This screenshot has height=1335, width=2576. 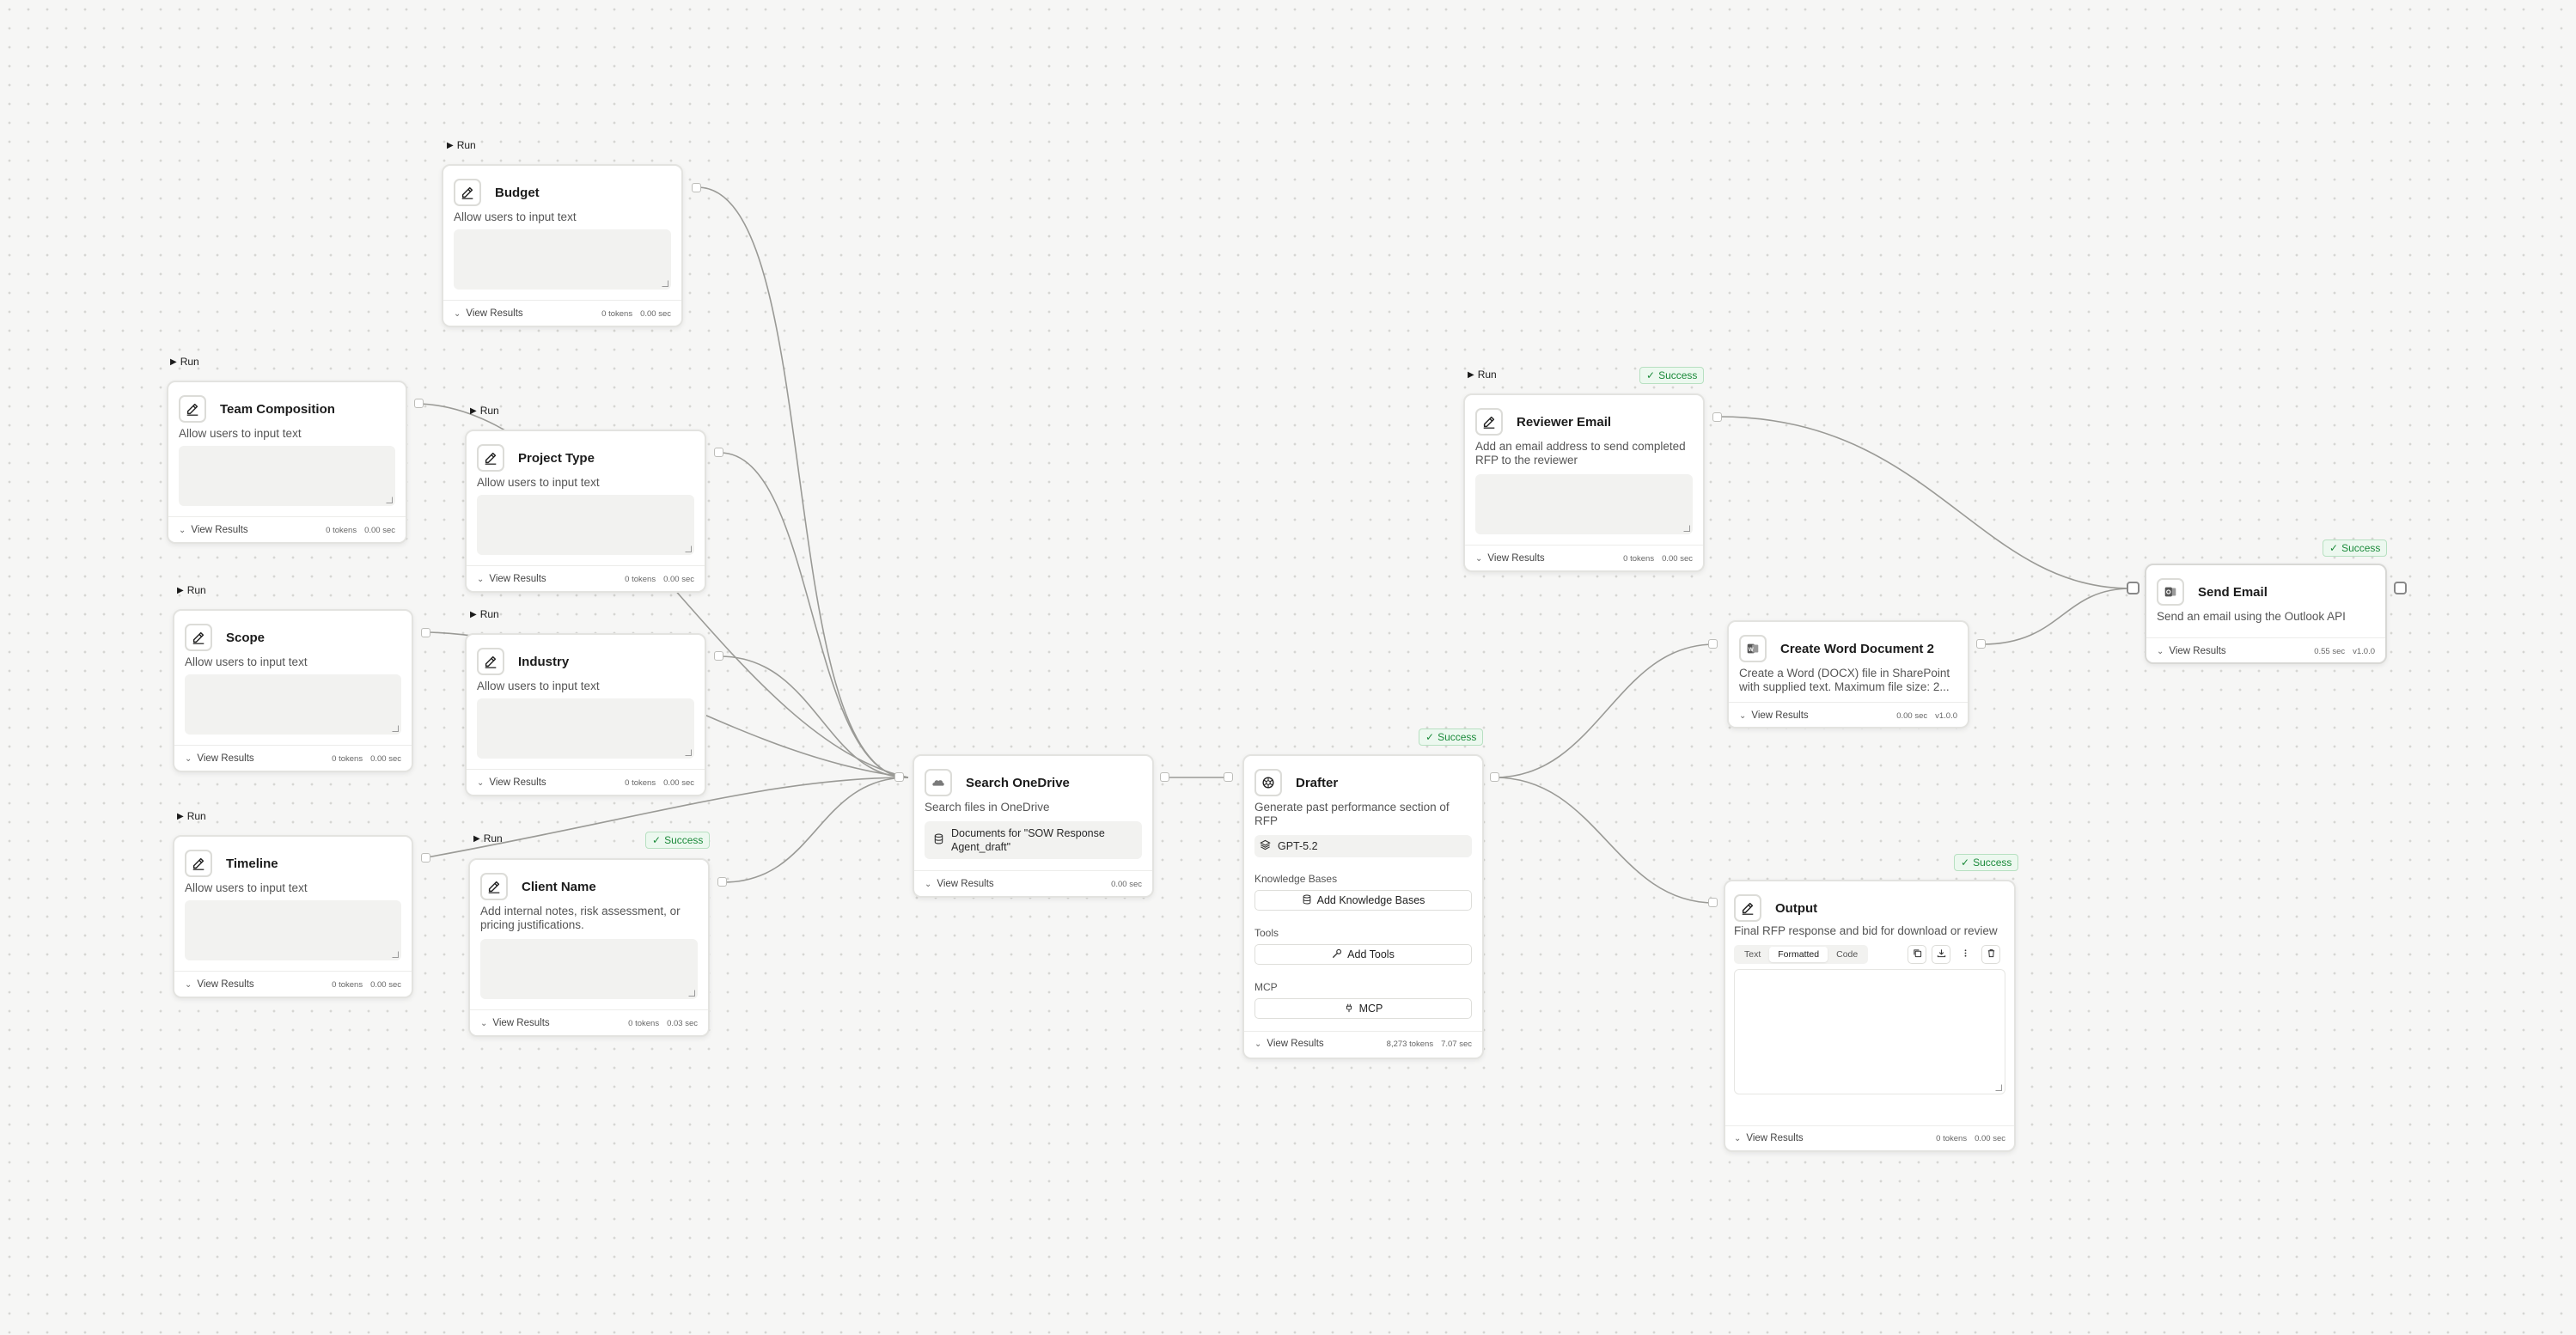 I want to click on run-button-client-name: ▶ Run, so click(x=488, y=838).